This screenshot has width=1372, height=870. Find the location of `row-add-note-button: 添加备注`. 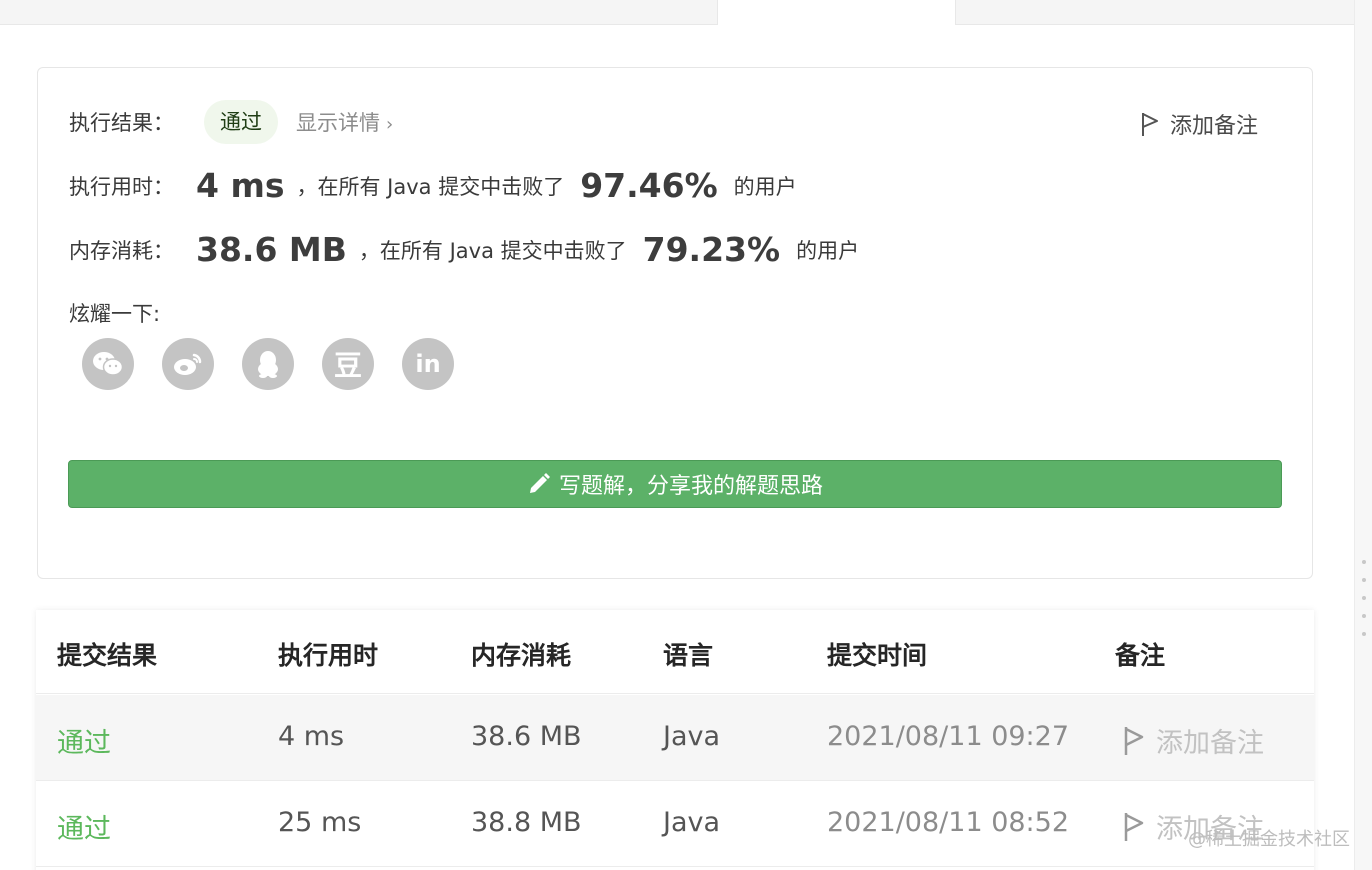

row-add-note-button: 添加备注 is located at coordinates (1193, 740).